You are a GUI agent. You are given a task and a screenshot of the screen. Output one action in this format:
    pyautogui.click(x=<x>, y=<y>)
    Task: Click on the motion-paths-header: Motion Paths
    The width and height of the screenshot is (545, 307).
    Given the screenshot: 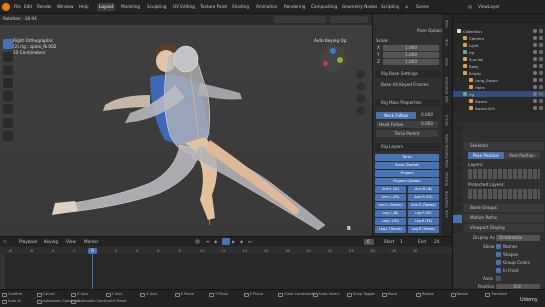 What is the action you would take?
    pyautogui.click(x=504, y=218)
    